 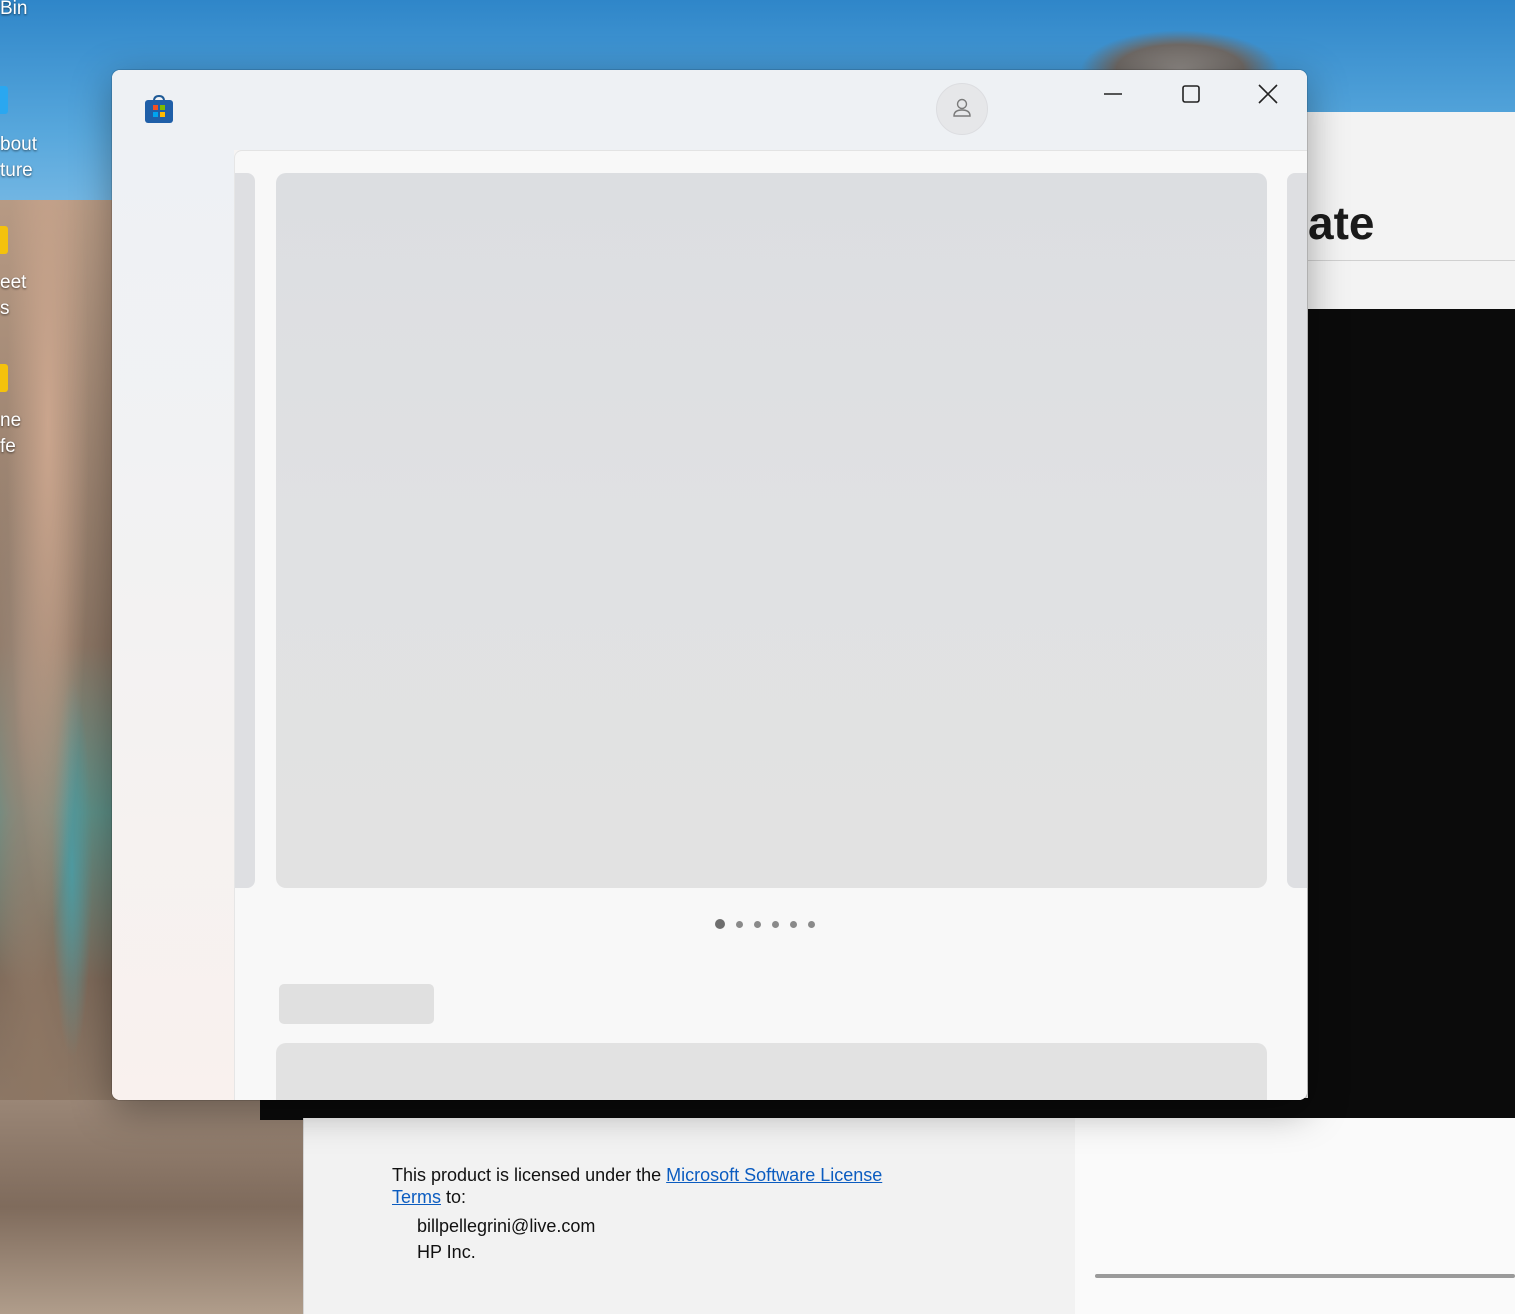 I want to click on maximize-icon, so click(x=1191, y=96).